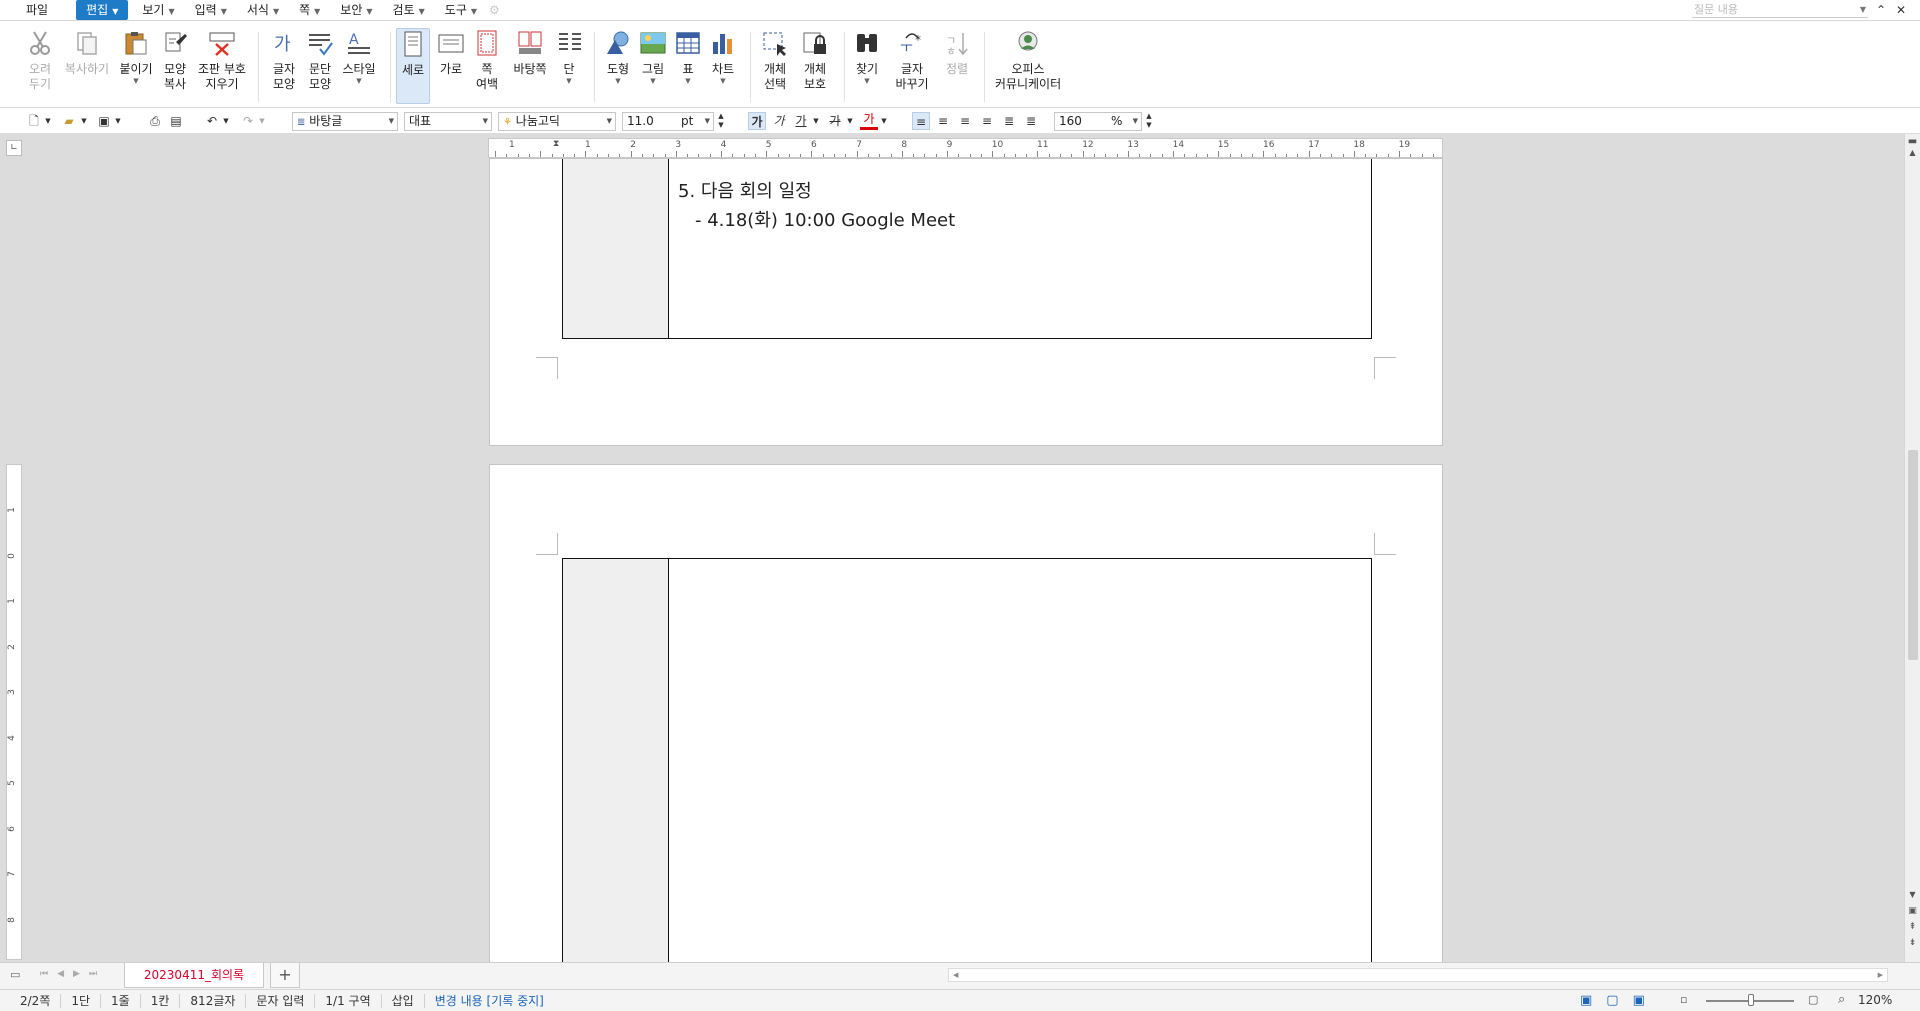 This screenshot has height=1011, width=1920. Describe the element at coordinates (248, 121) in the screenshot. I see `redo-icon: ↷` at that location.